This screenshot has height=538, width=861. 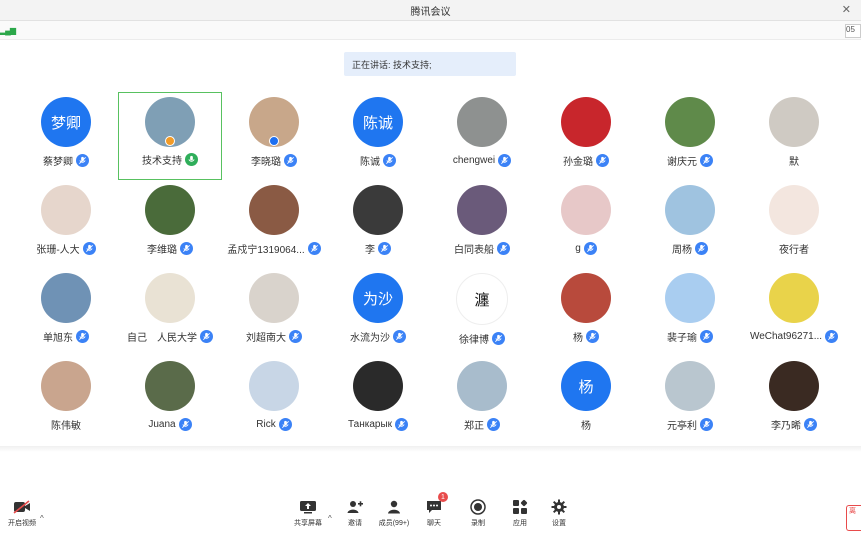 What do you see at coordinates (430, 12) in the screenshot?
I see `window-title: 腾讯会议` at bounding box center [430, 12].